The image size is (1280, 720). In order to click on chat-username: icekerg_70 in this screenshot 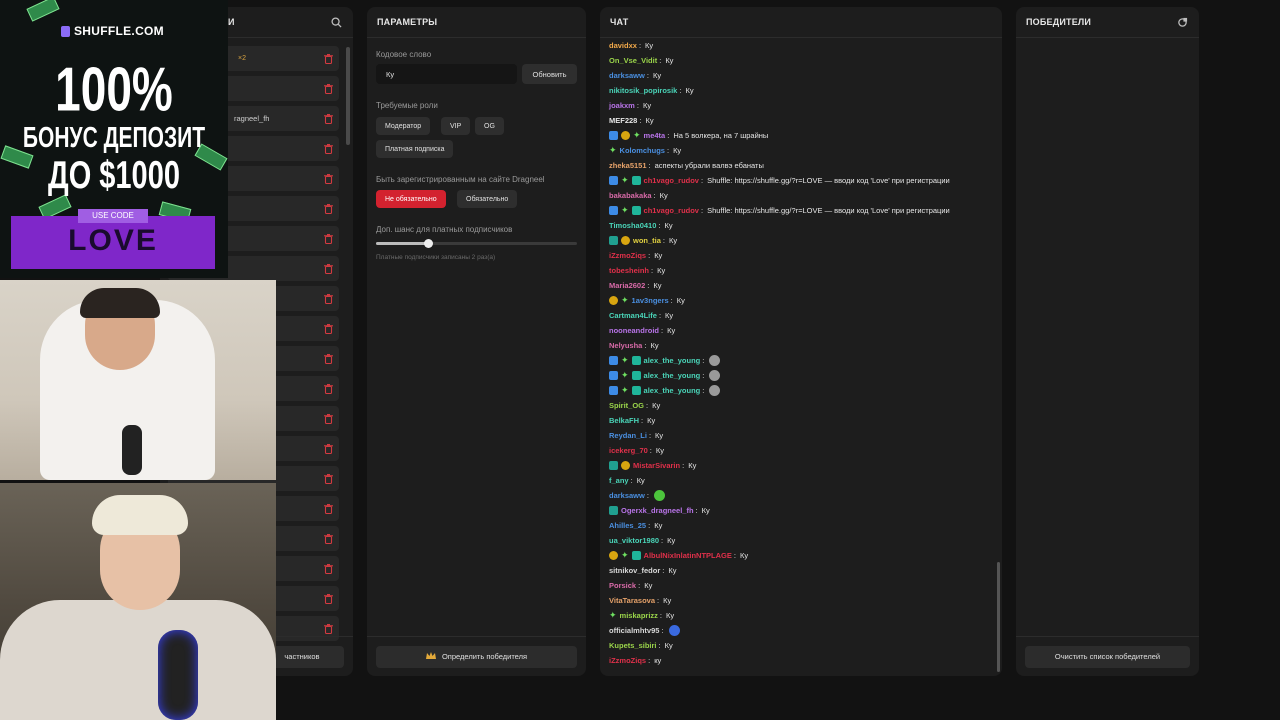, I will do `click(628, 450)`.